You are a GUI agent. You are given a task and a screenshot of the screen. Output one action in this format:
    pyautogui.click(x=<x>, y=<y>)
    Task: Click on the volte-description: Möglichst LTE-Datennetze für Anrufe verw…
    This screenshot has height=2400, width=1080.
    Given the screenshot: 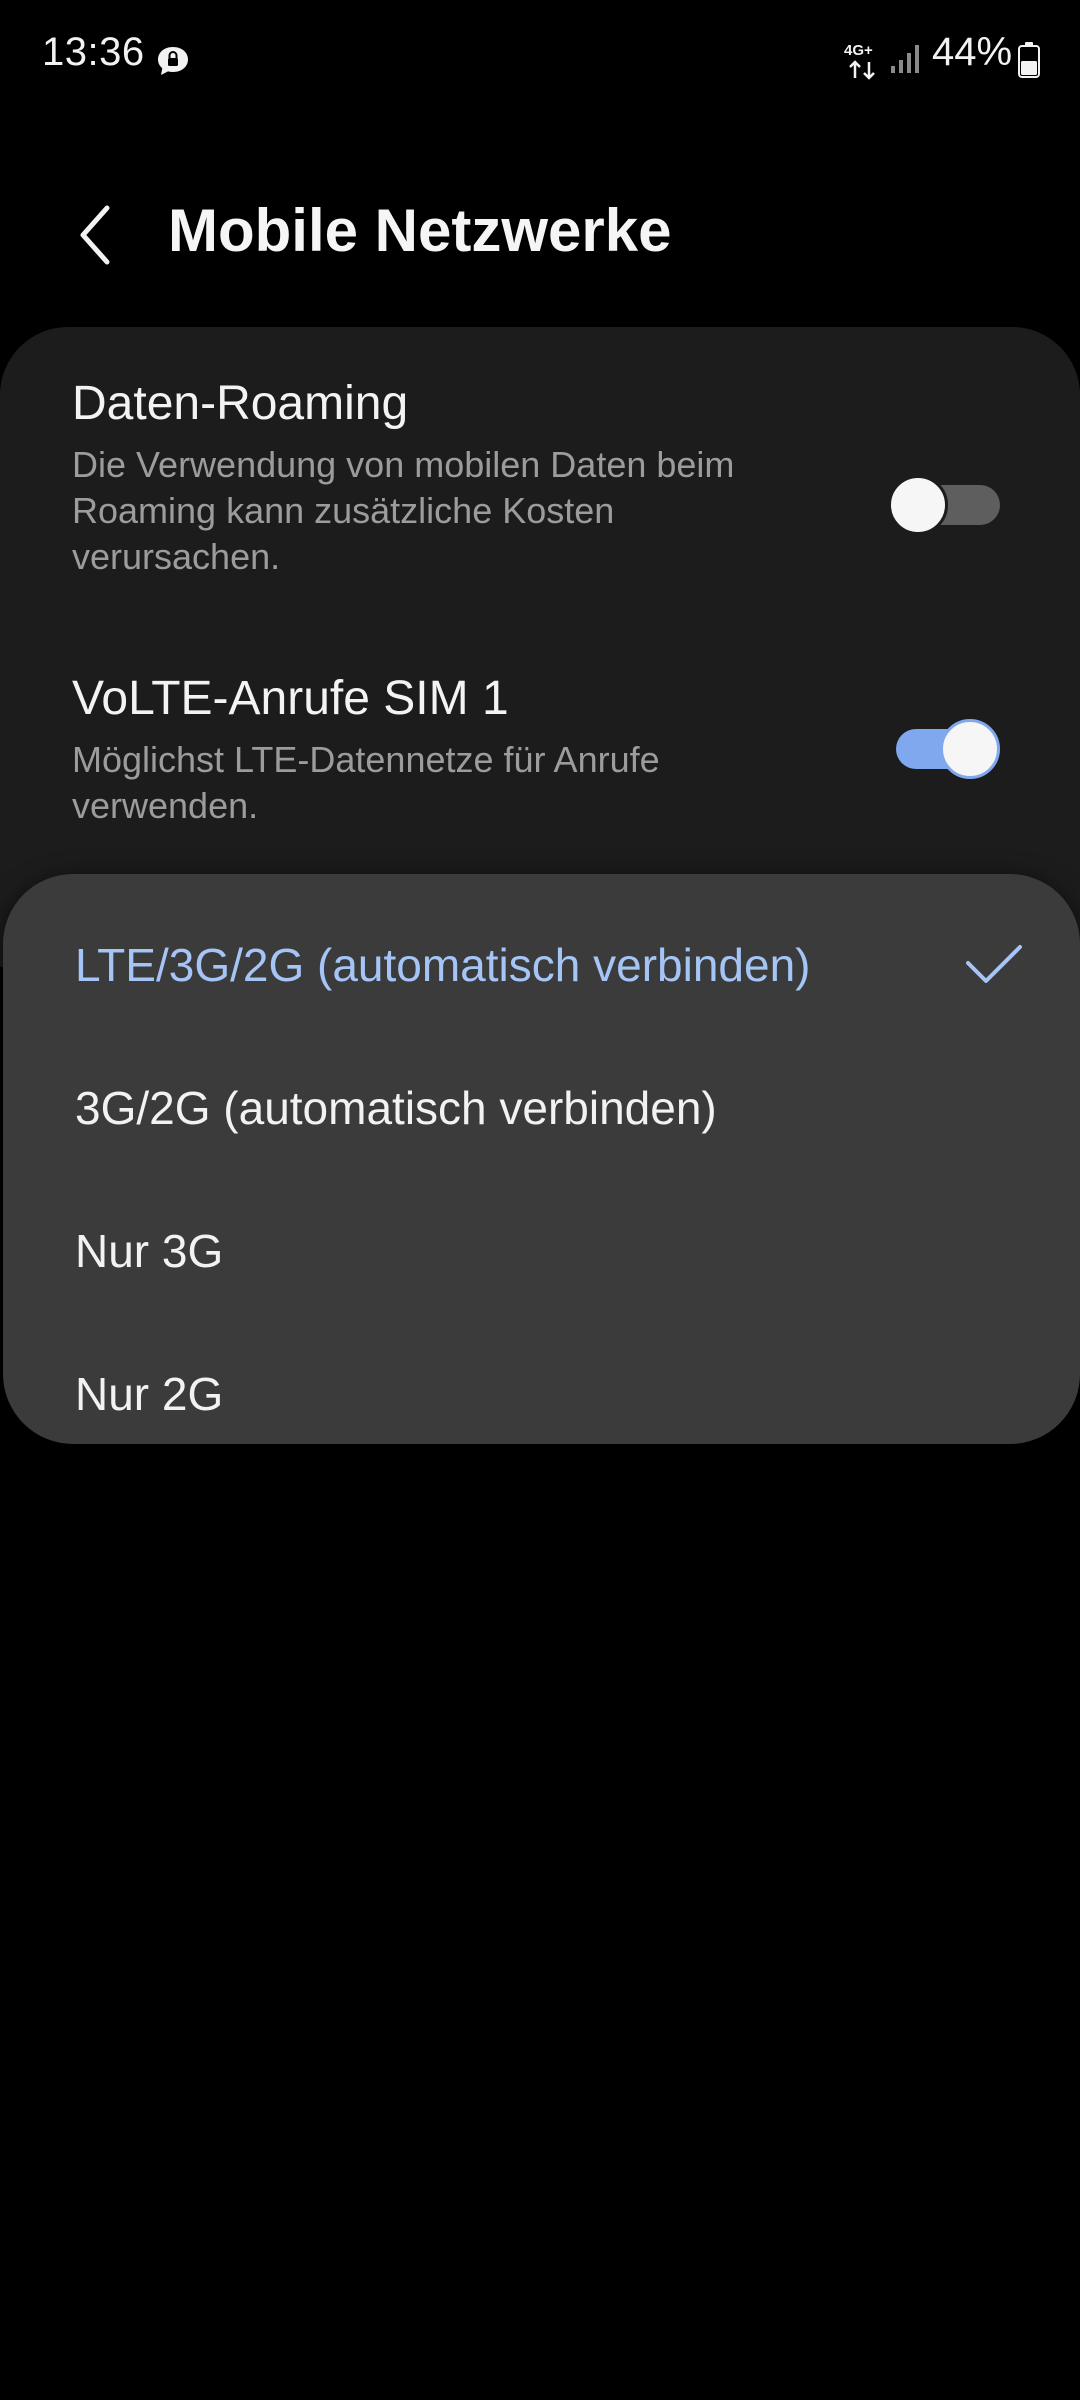 What is the action you would take?
    pyautogui.click(x=366, y=782)
    